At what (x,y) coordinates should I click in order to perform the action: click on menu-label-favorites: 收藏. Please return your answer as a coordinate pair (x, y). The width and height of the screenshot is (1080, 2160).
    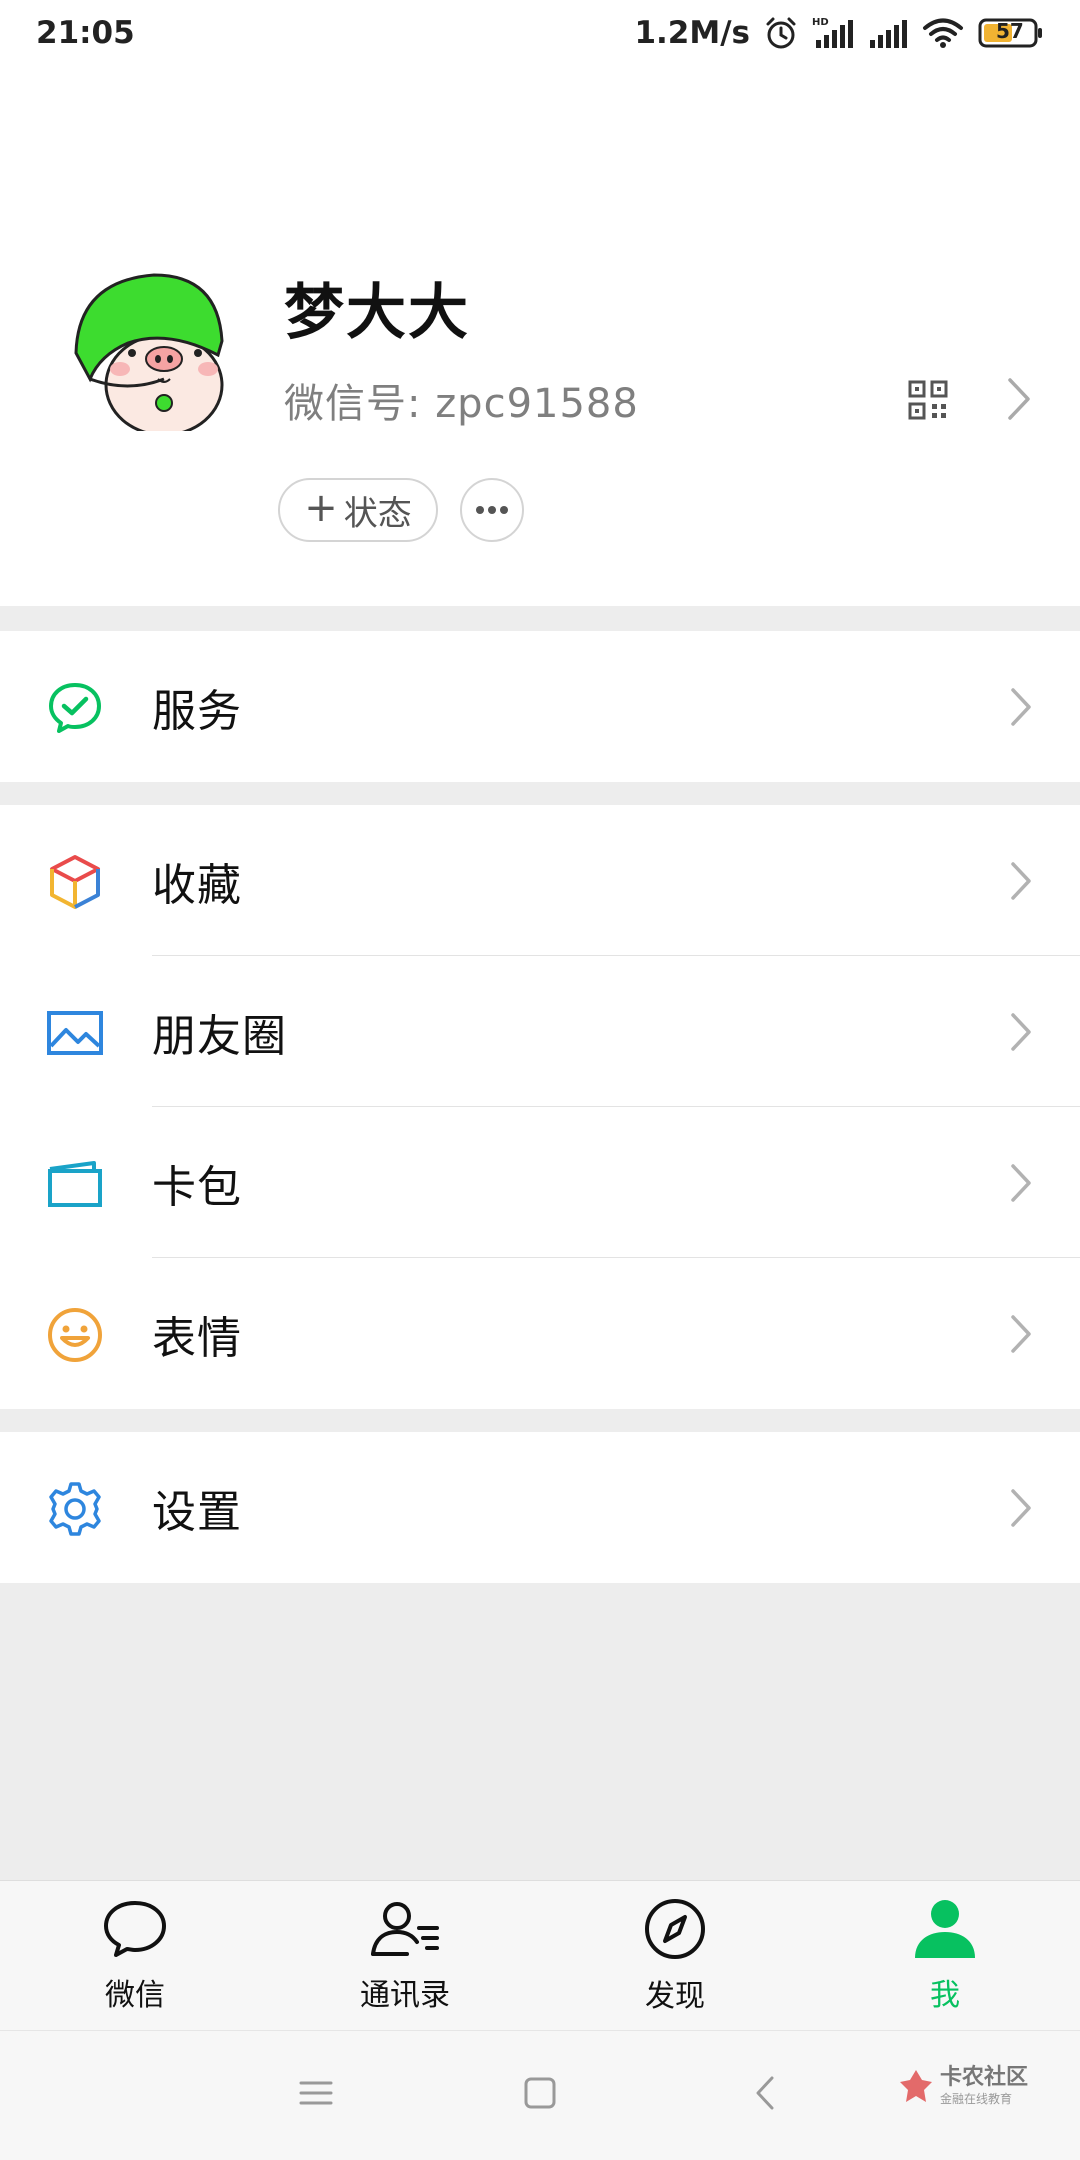
    Looking at the image, I should click on (197, 885).